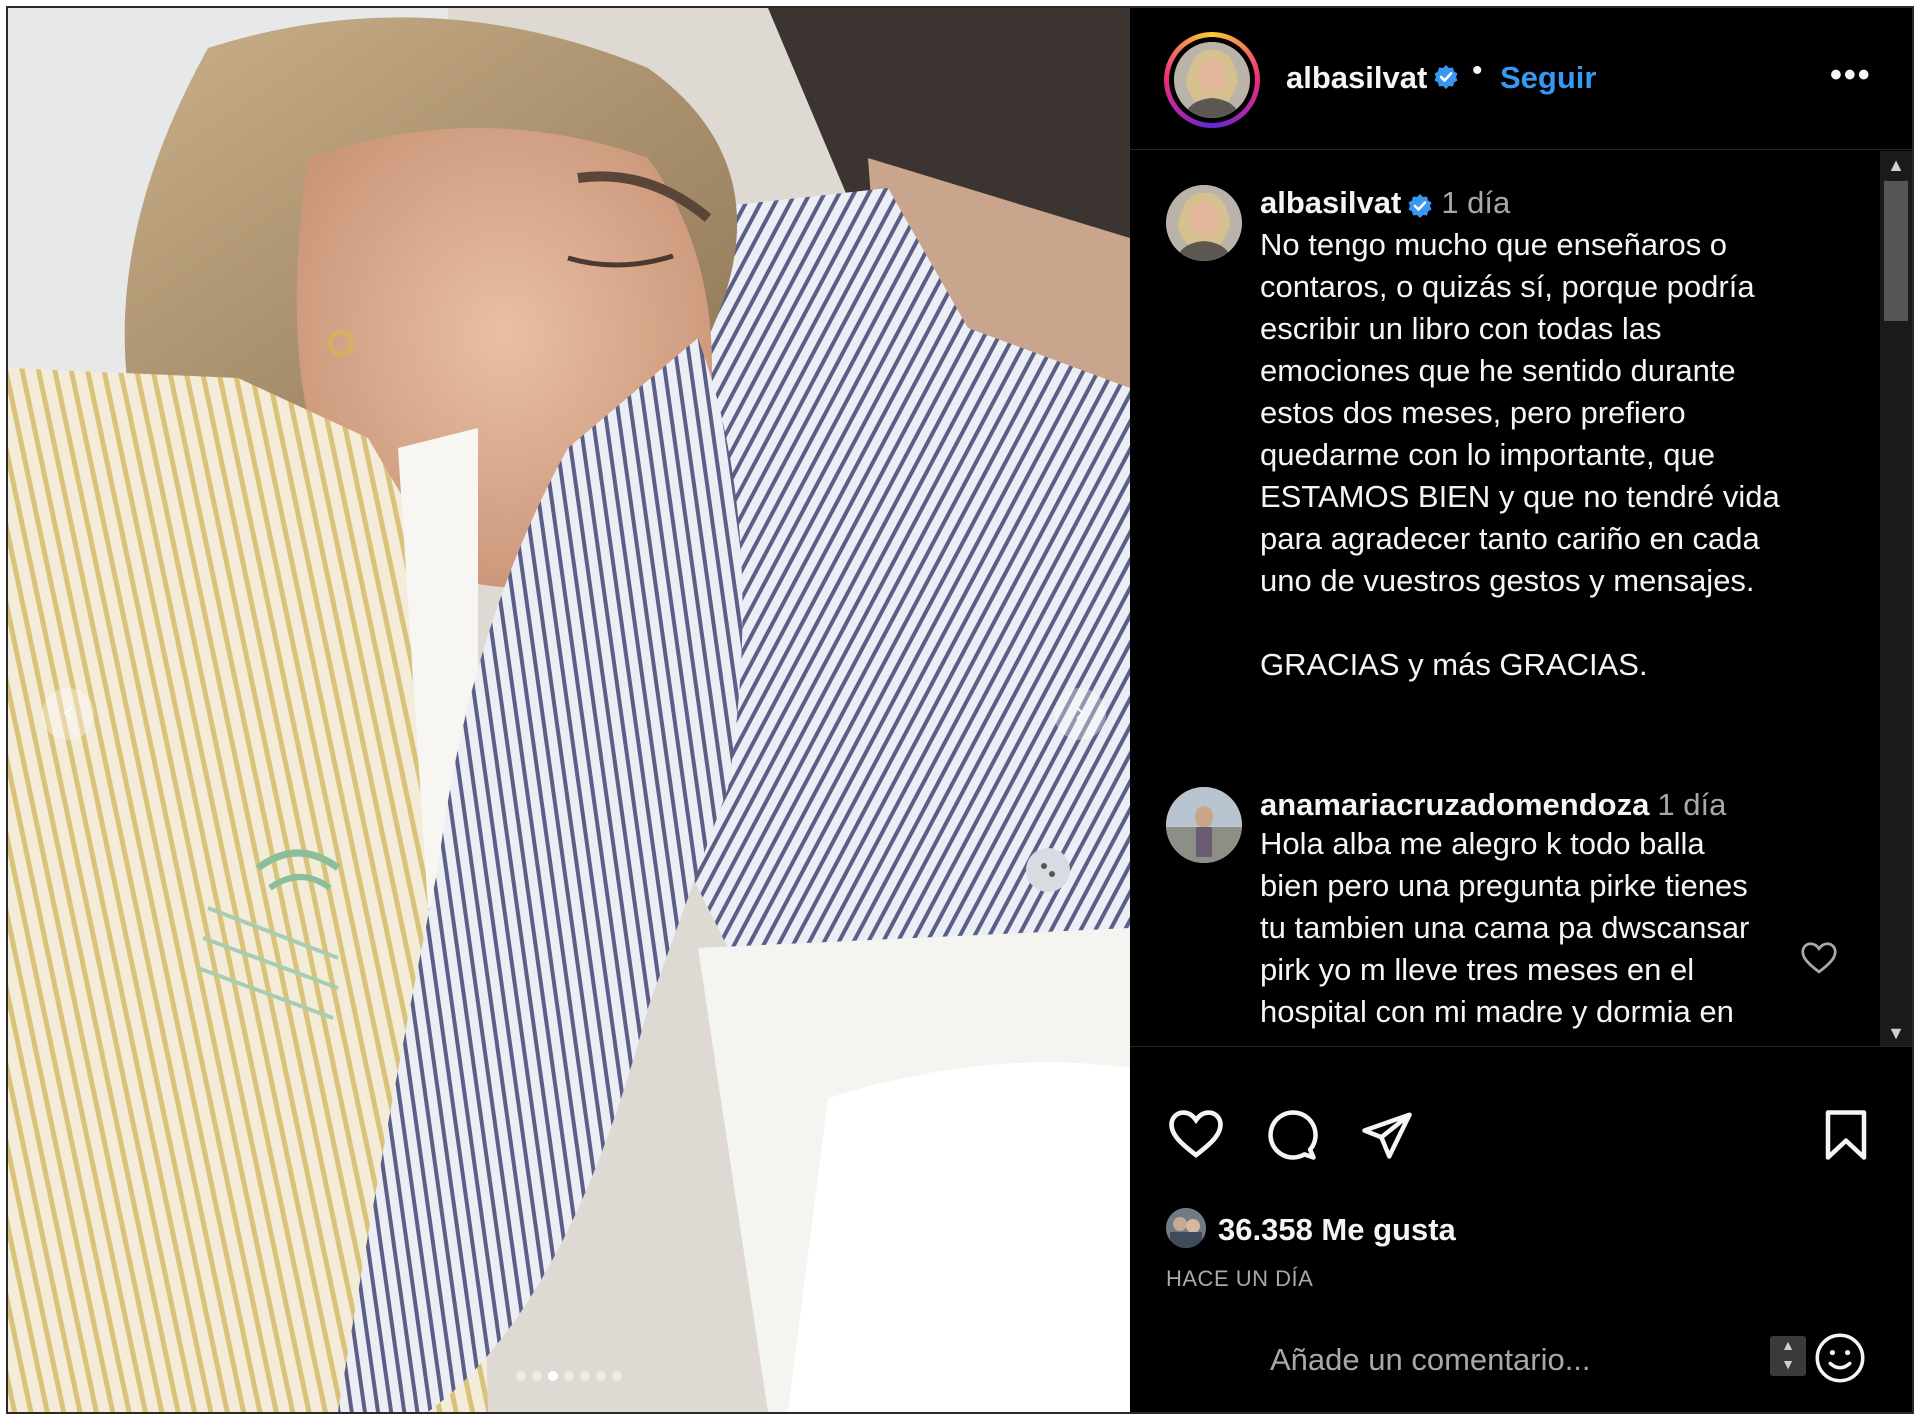  What do you see at coordinates (1819, 960) in the screenshot?
I see `comment-heart-icon` at bounding box center [1819, 960].